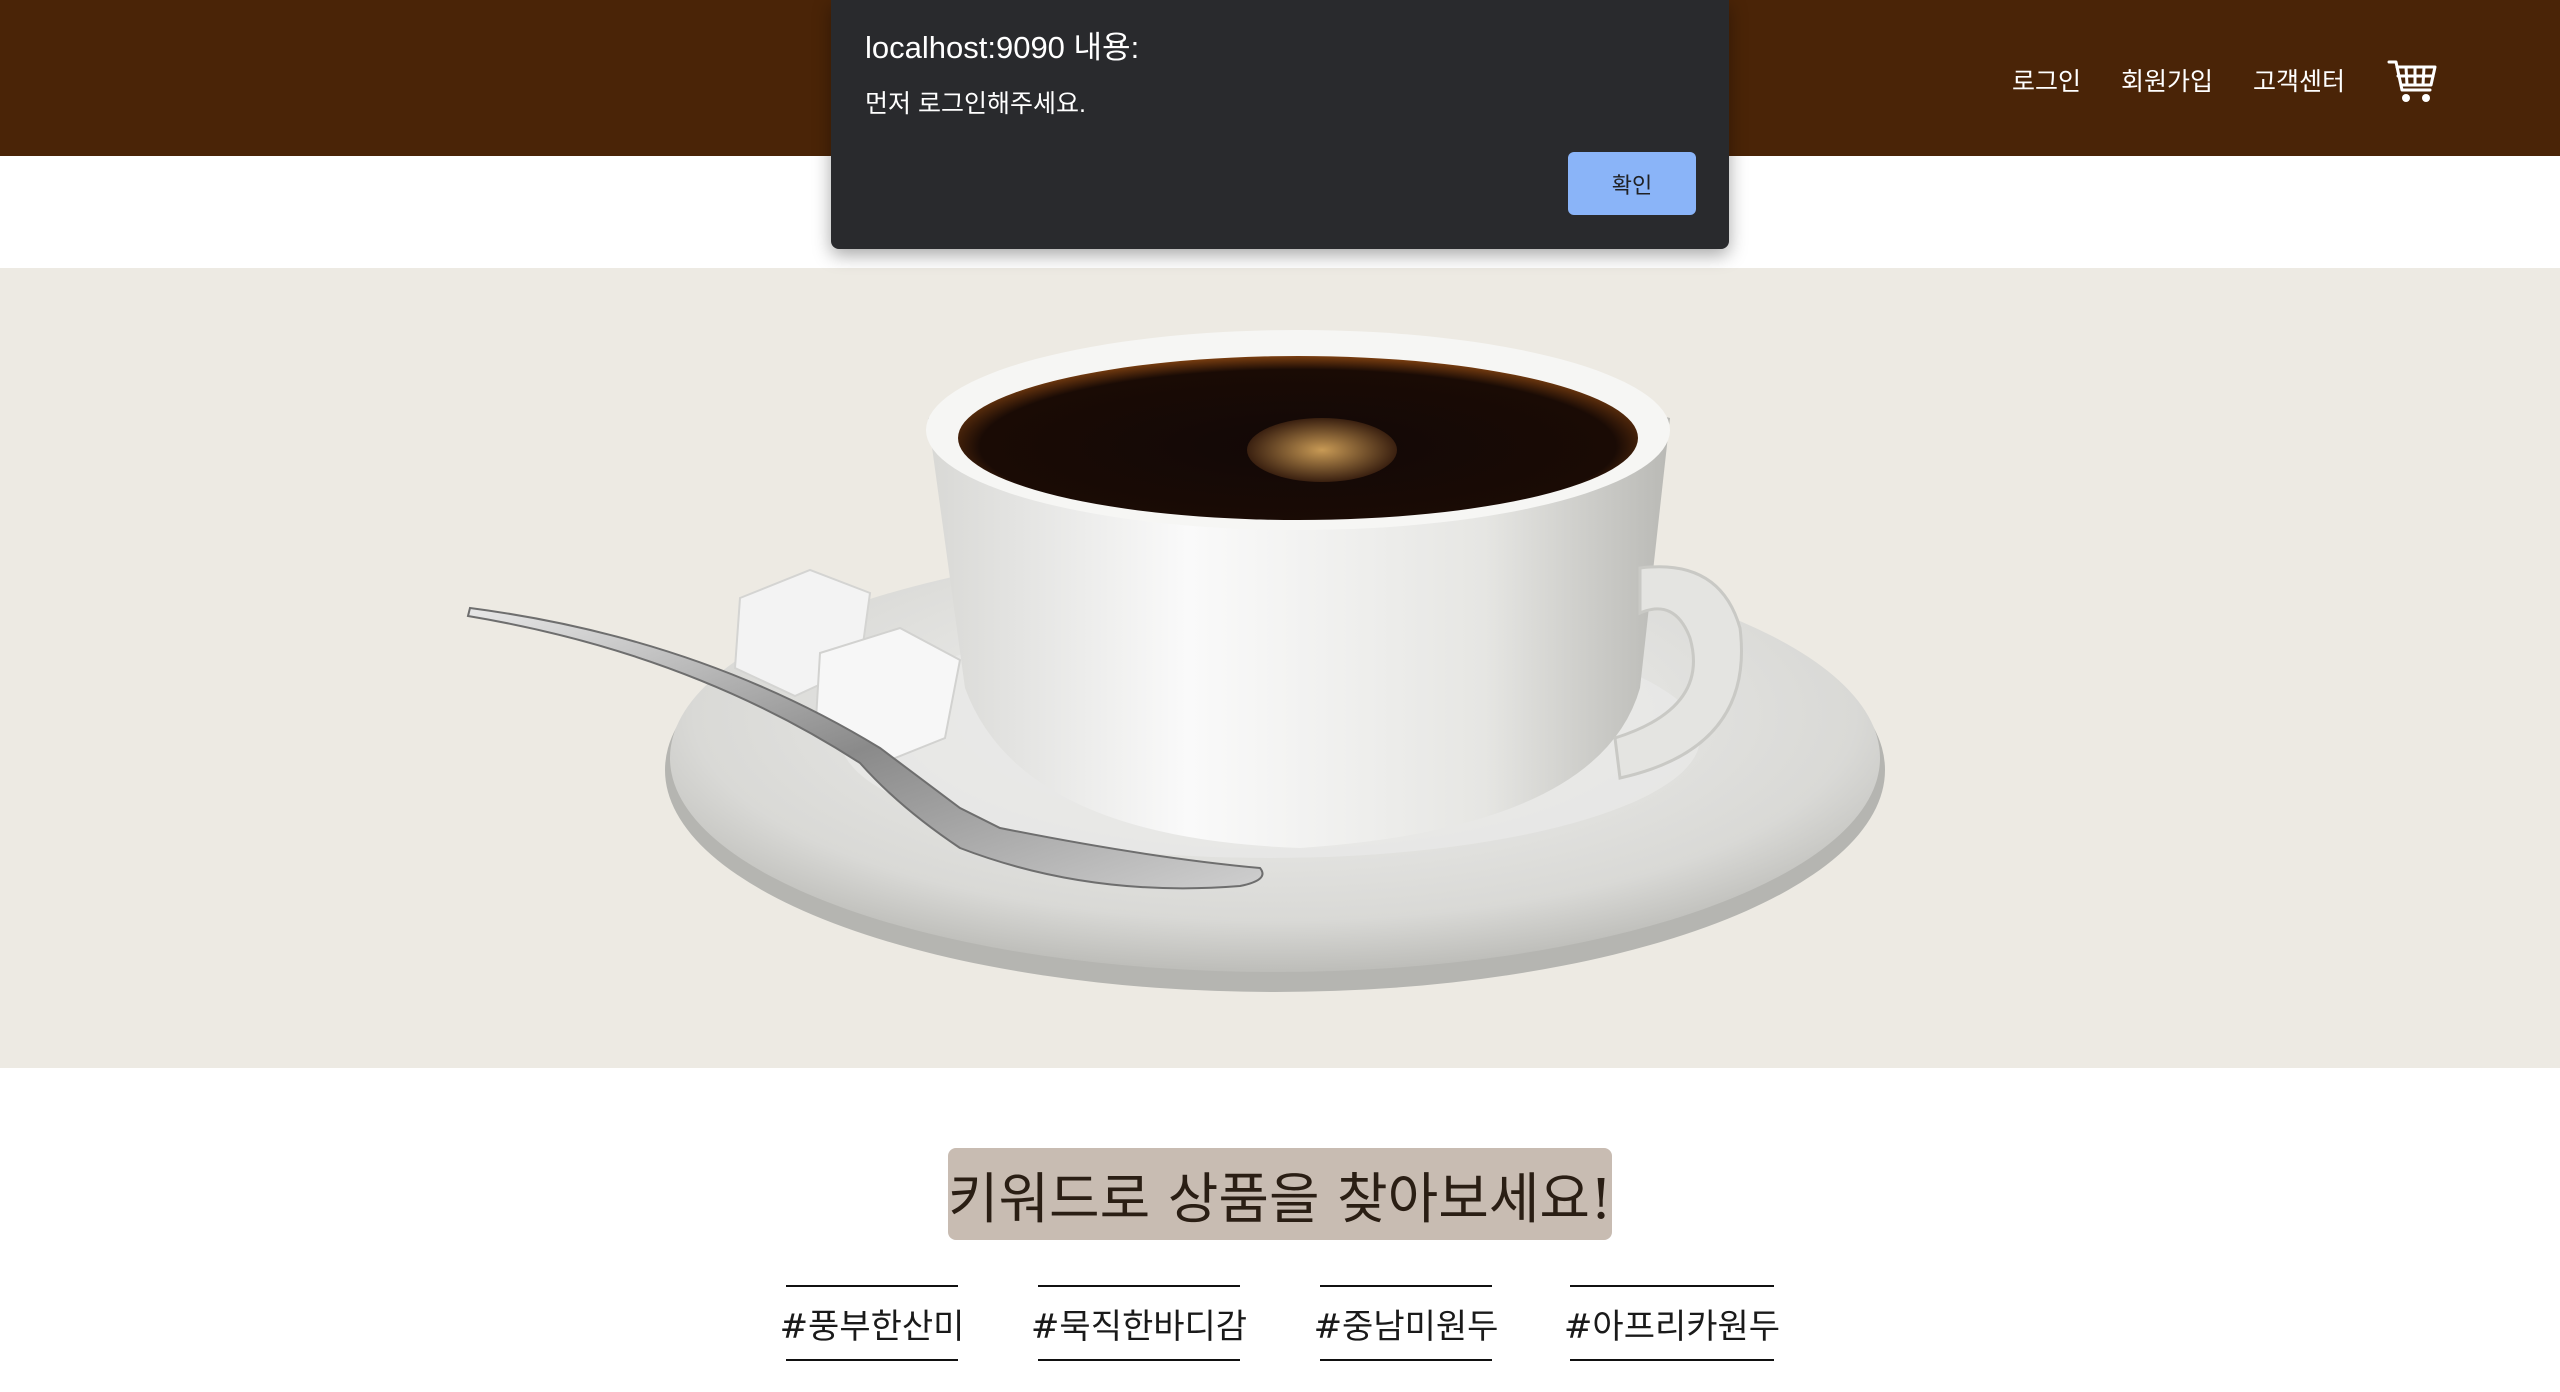  What do you see at coordinates (1002, 47) in the screenshot?
I see `dialog-title: localhost:9090 내용:` at bounding box center [1002, 47].